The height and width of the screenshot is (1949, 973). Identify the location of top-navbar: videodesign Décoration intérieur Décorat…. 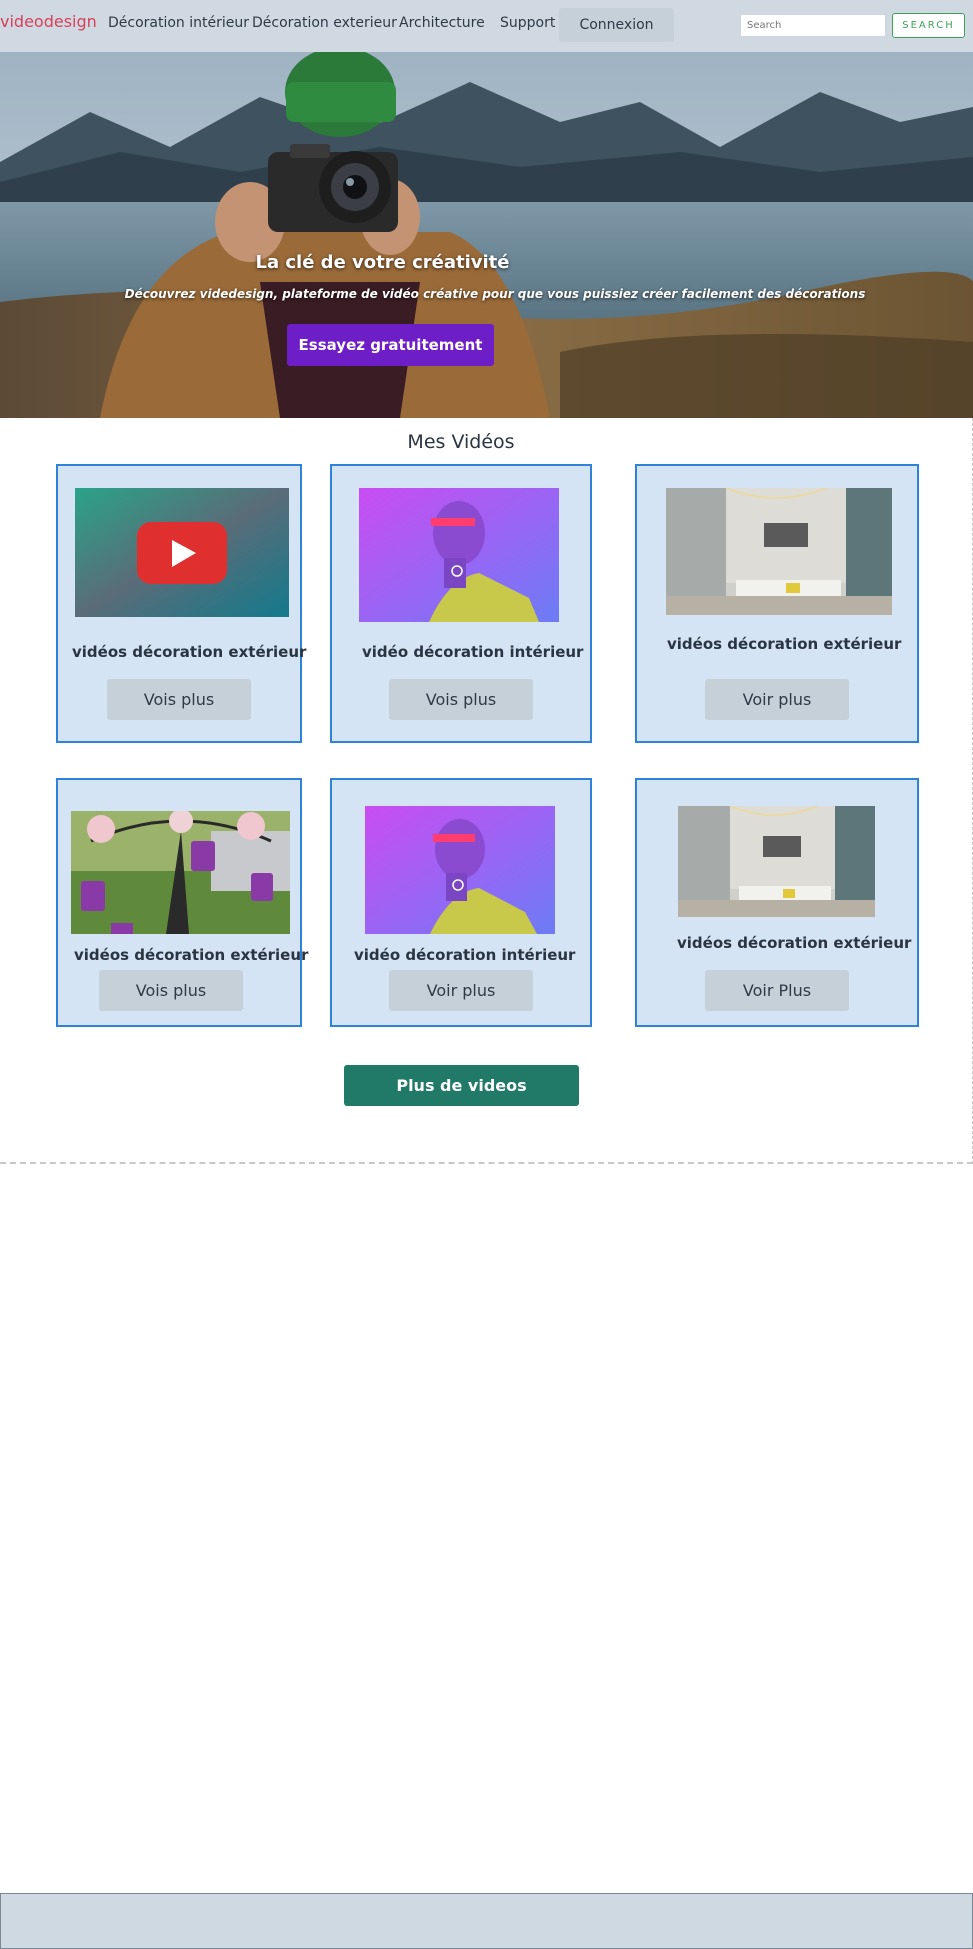
(486, 26).